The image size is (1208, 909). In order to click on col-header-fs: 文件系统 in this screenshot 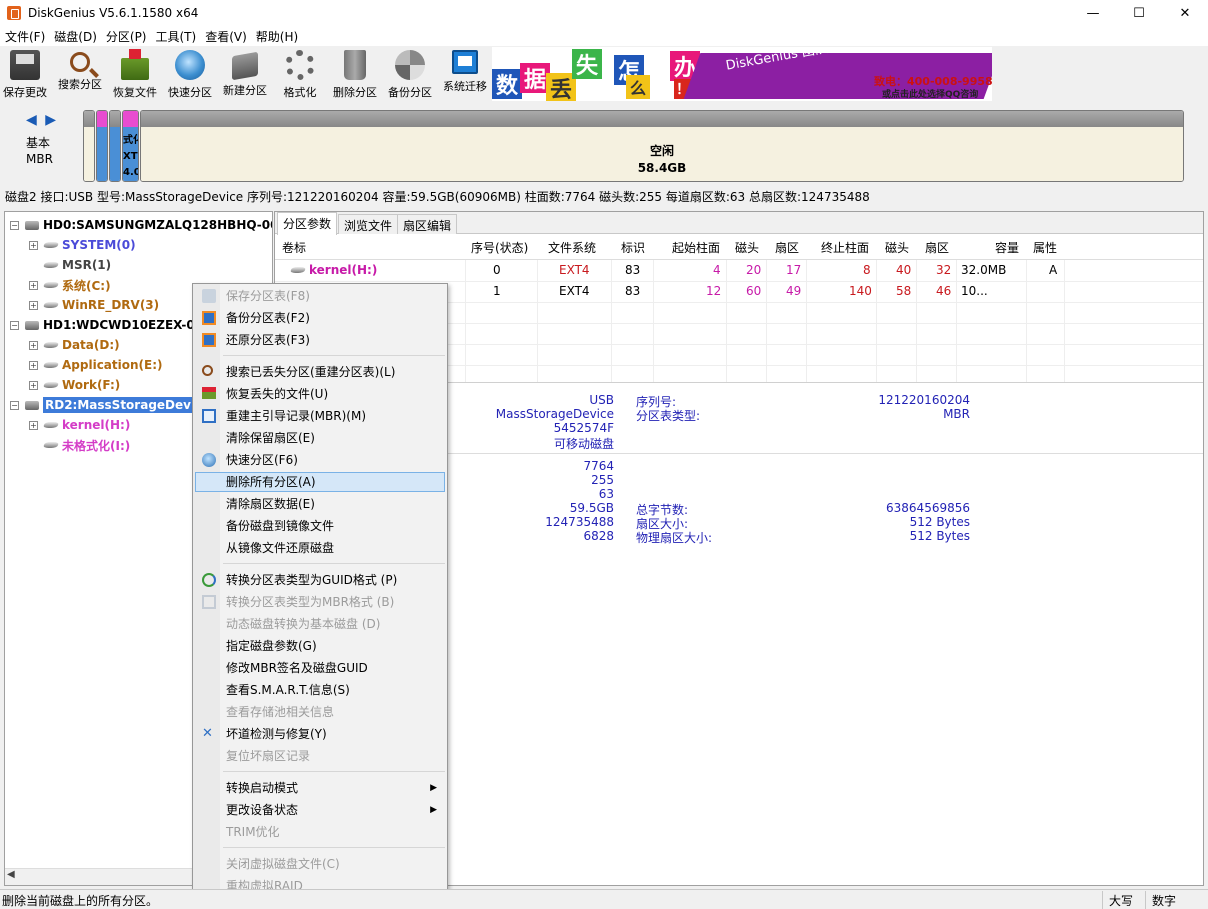, I will do `click(572, 248)`.